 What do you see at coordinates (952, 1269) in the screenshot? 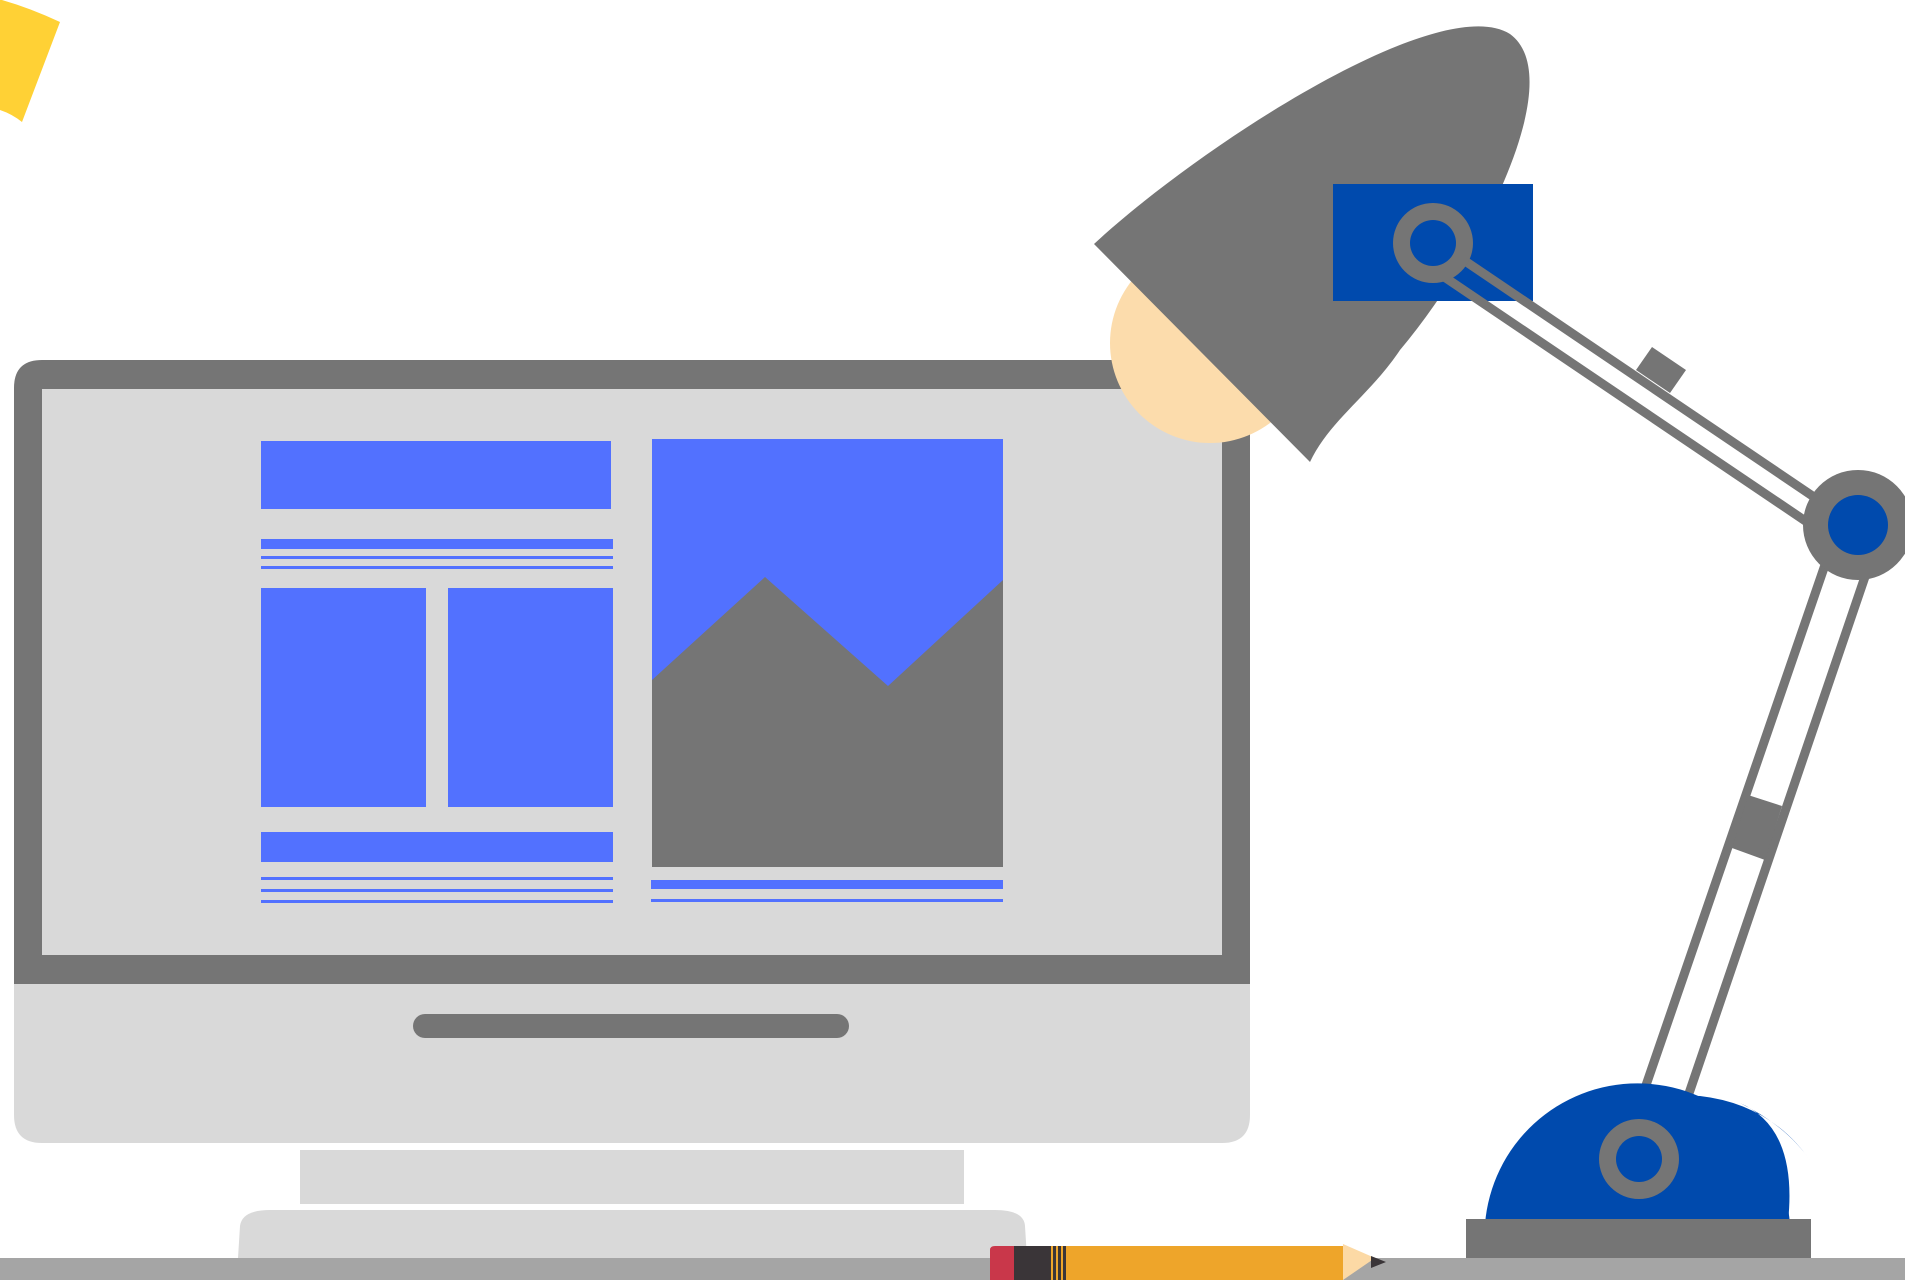
I see `desk-surface` at bounding box center [952, 1269].